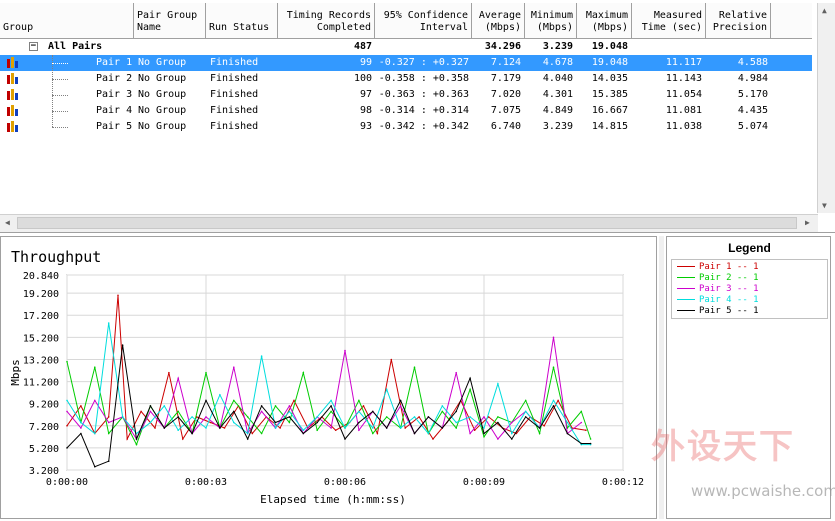  What do you see at coordinates (242, 21) in the screenshot?
I see `column-header-run-status: Run Status` at bounding box center [242, 21].